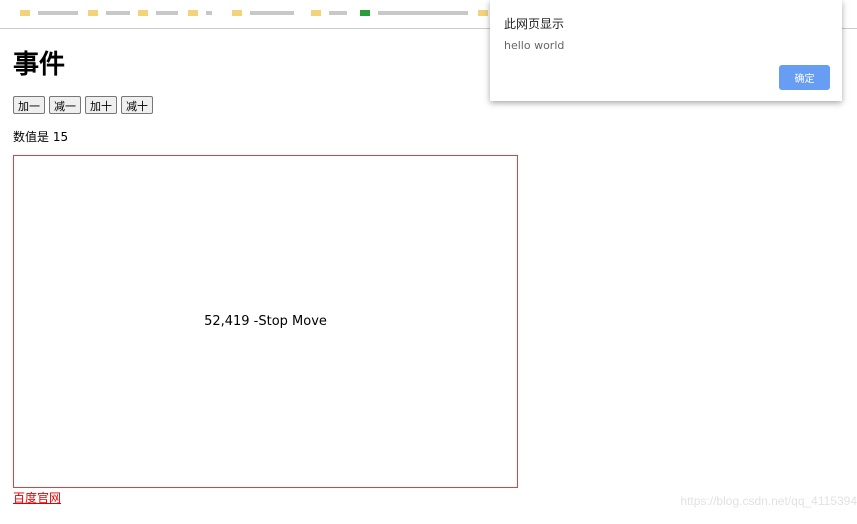 This screenshot has width=857, height=524. I want to click on dialog-title: 此网页显示, so click(534, 24).